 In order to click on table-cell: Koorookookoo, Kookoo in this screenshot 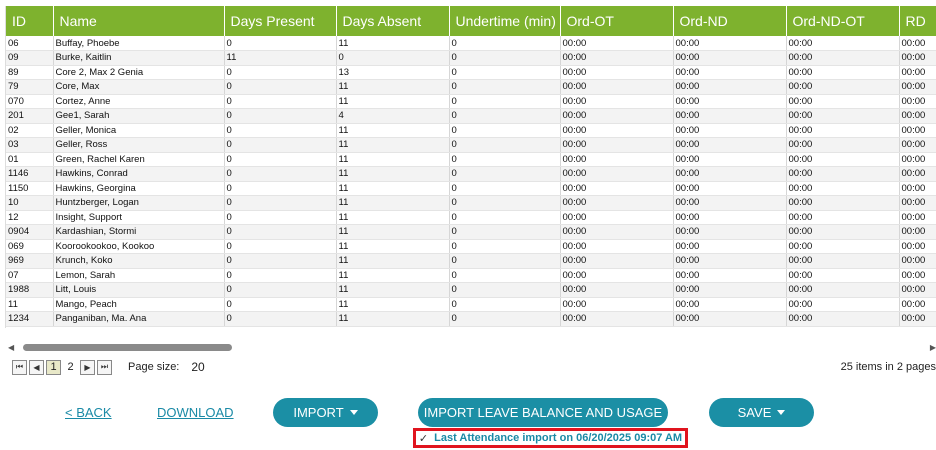, I will do `click(139, 246)`.